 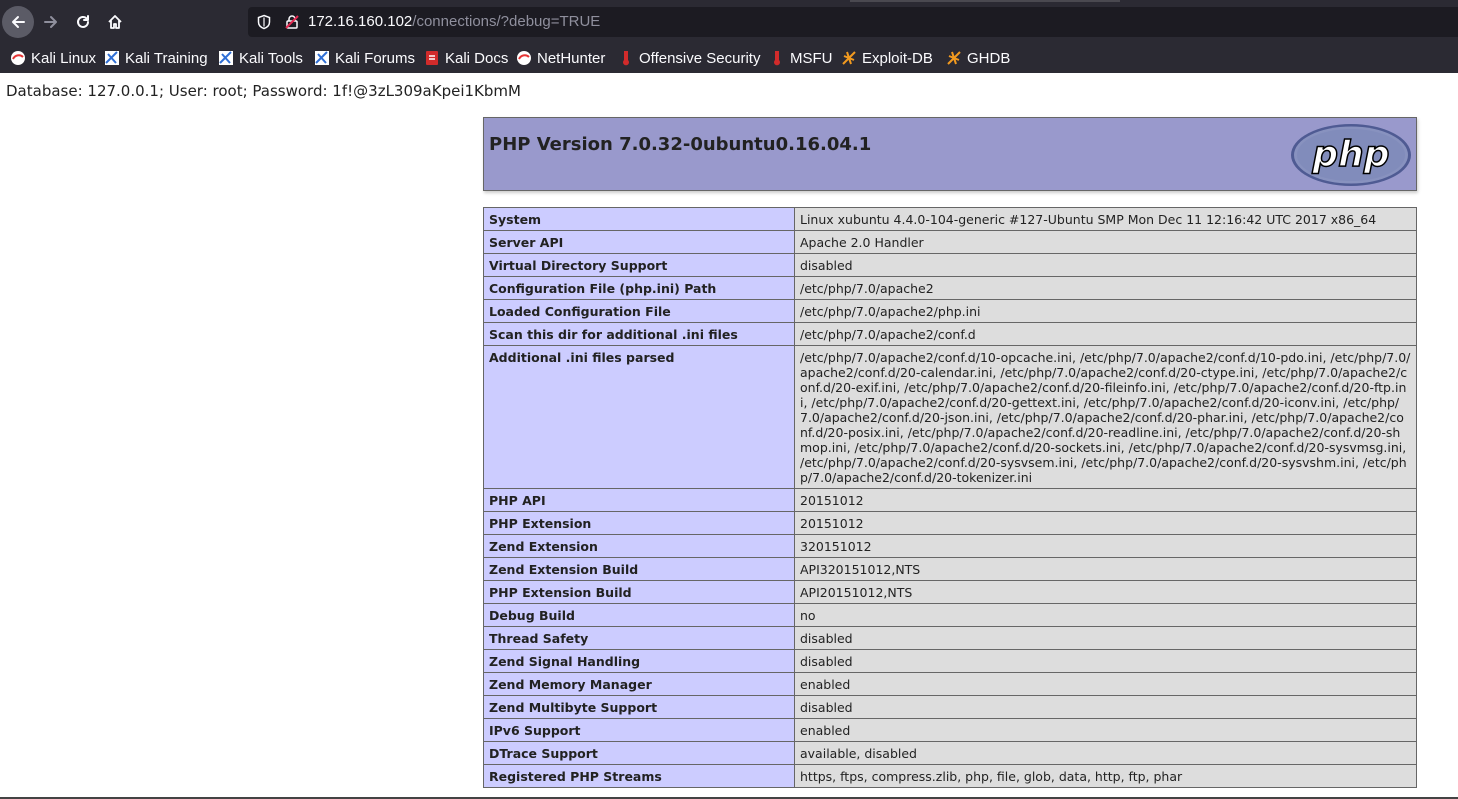 I want to click on reload-button, so click(x=83, y=22).